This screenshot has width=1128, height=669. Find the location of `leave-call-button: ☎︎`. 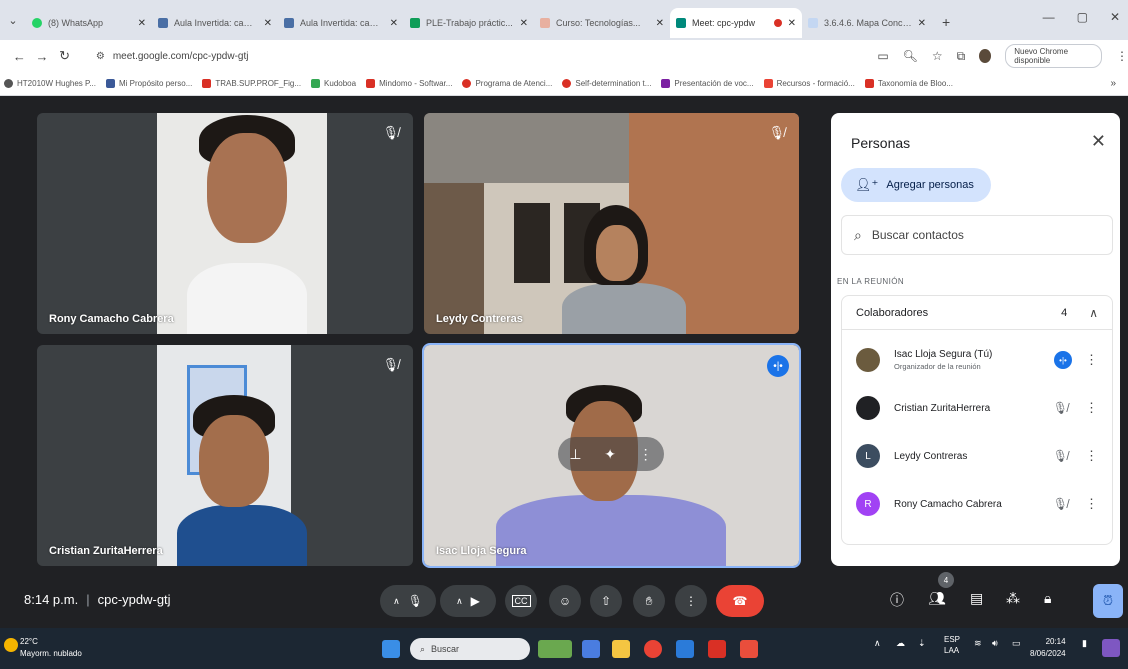

leave-call-button: ☎︎ is located at coordinates (740, 601).